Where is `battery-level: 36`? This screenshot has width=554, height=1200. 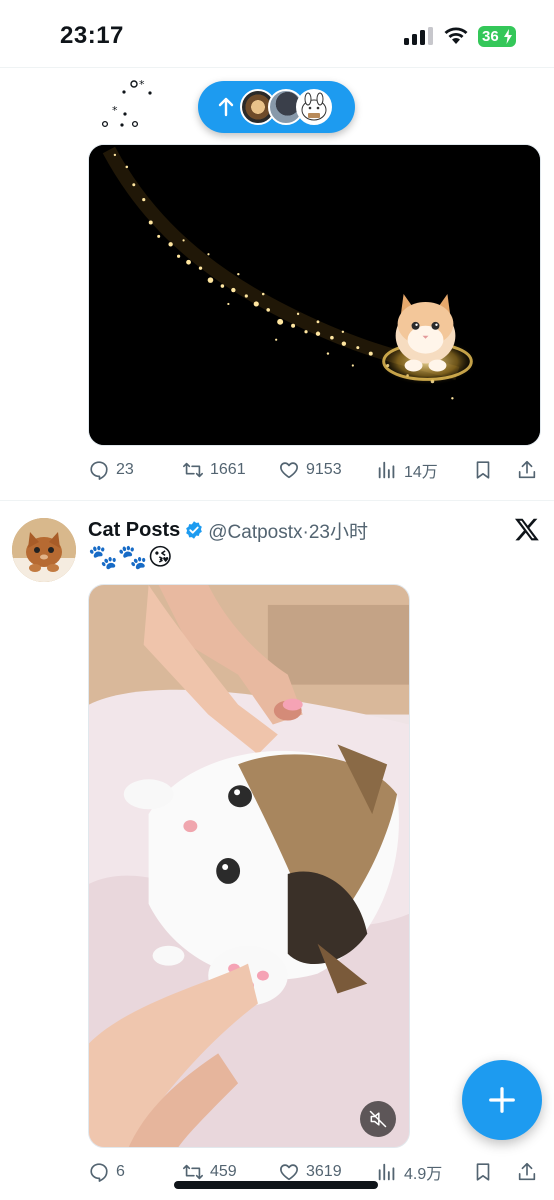
battery-level: 36 is located at coordinates (490, 36).